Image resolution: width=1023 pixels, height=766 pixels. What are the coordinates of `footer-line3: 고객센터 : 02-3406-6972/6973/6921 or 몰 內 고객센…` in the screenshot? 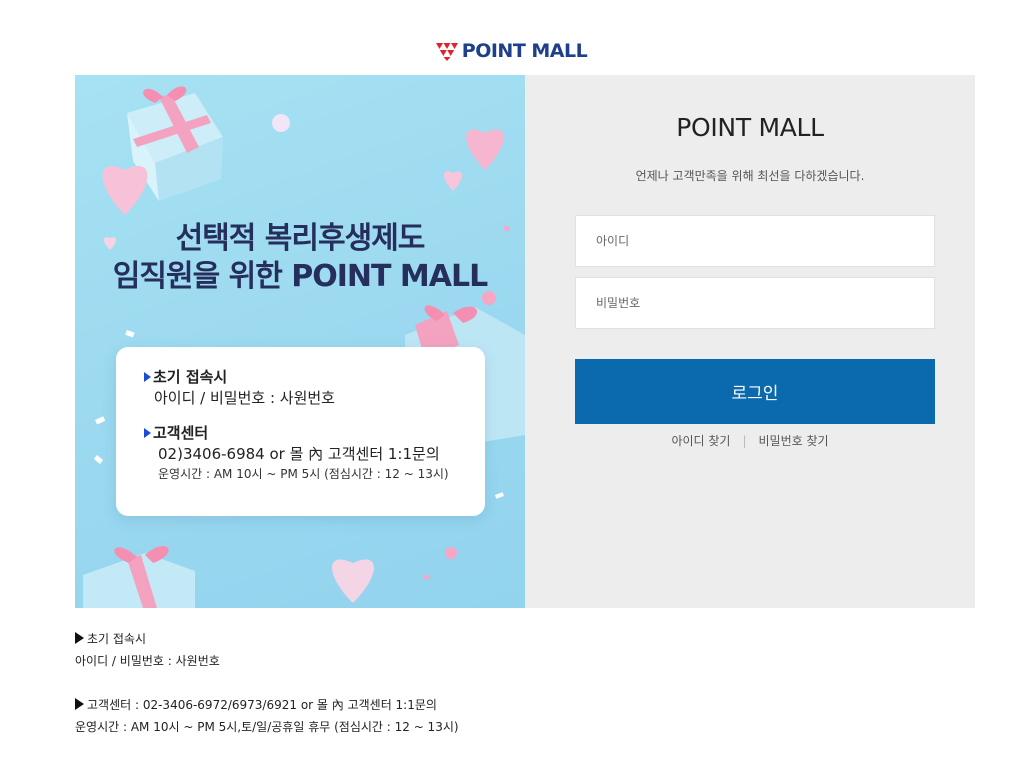 It's located at (262, 705).